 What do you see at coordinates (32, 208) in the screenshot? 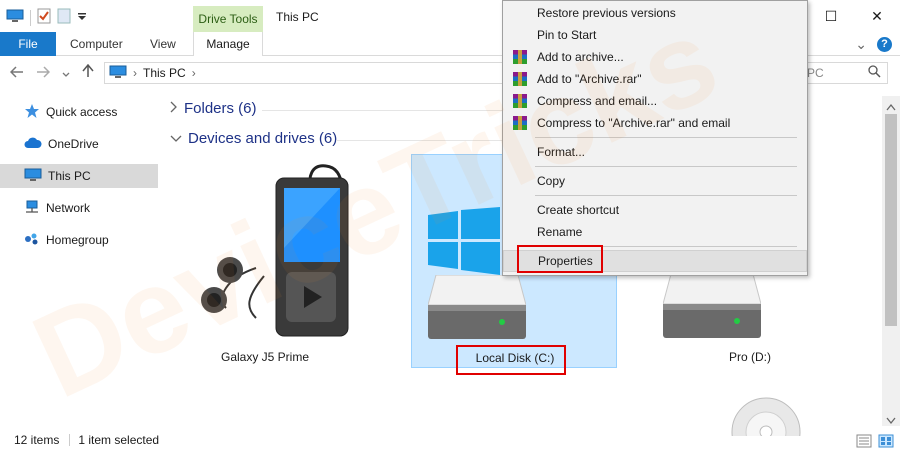
I see `network-icon` at bounding box center [32, 208].